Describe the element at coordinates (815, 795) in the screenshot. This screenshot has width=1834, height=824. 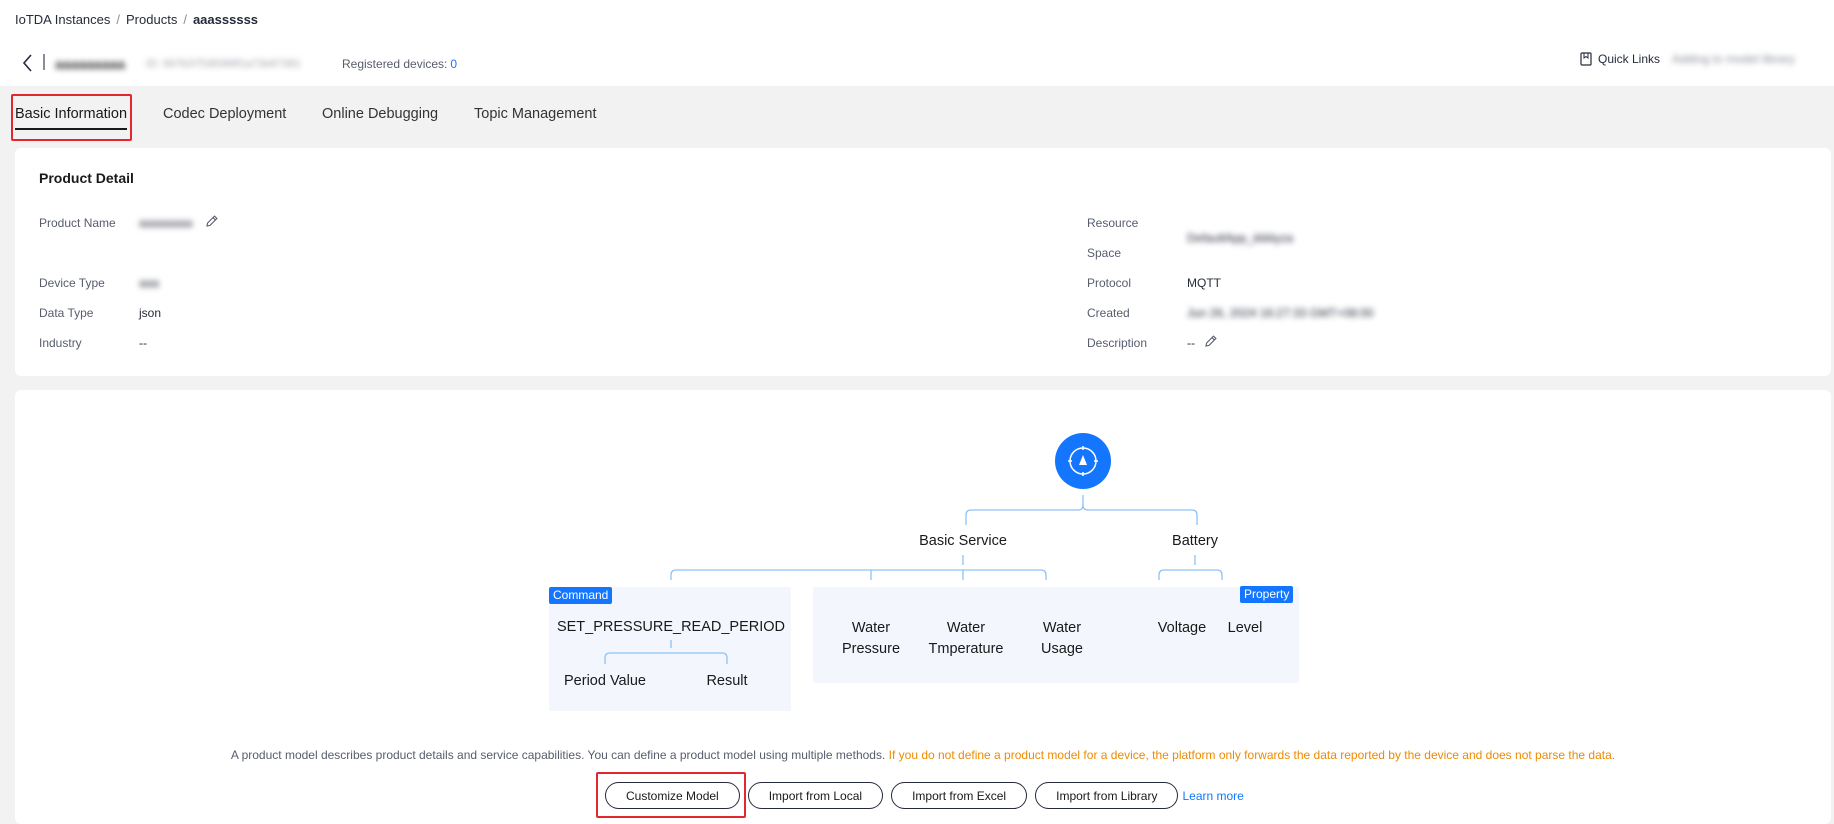
I see `import-from-local-button: Import from Local` at that location.